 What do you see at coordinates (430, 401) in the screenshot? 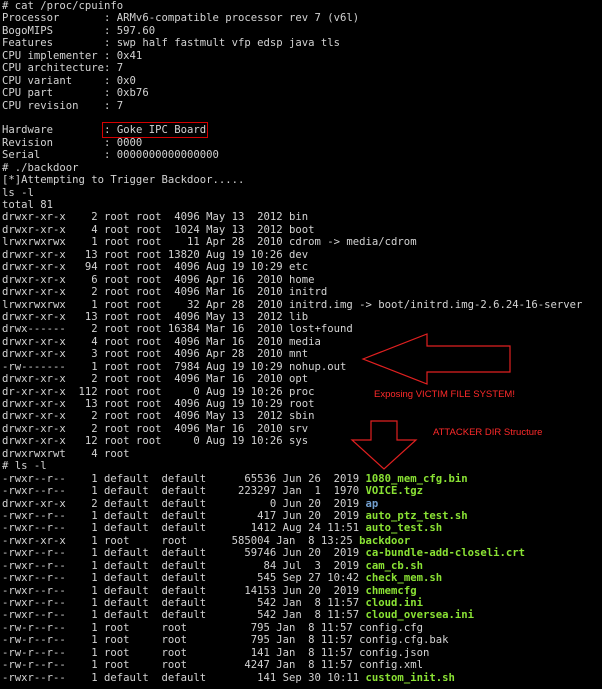
I see `annotation-overlay` at bounding box center [430, 401].